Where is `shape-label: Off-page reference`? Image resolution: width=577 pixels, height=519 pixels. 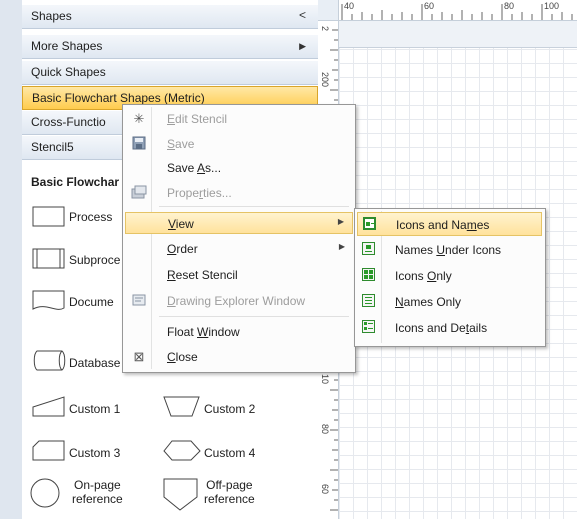 shape-label: Off-page reference is located at coordinates (229, 492).